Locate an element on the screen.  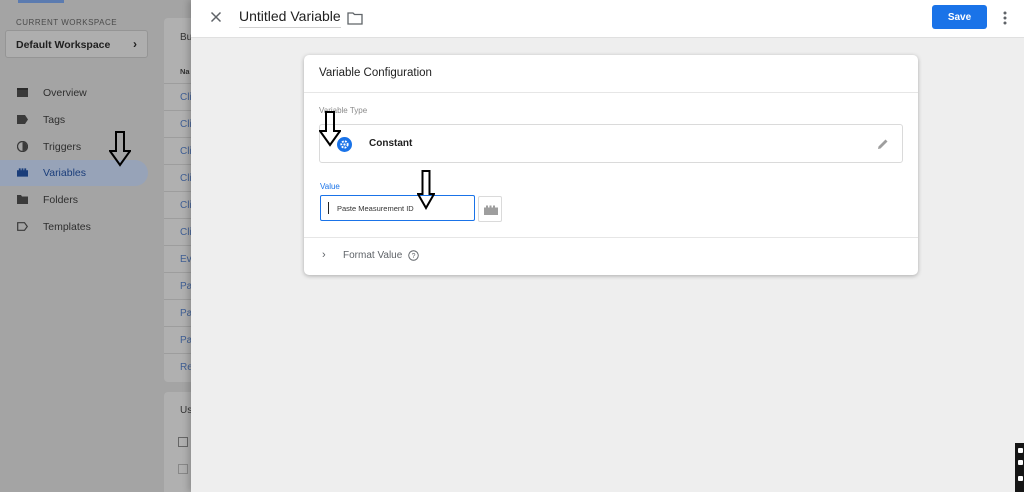
value-label: Value is located at coordinates (330, 186).